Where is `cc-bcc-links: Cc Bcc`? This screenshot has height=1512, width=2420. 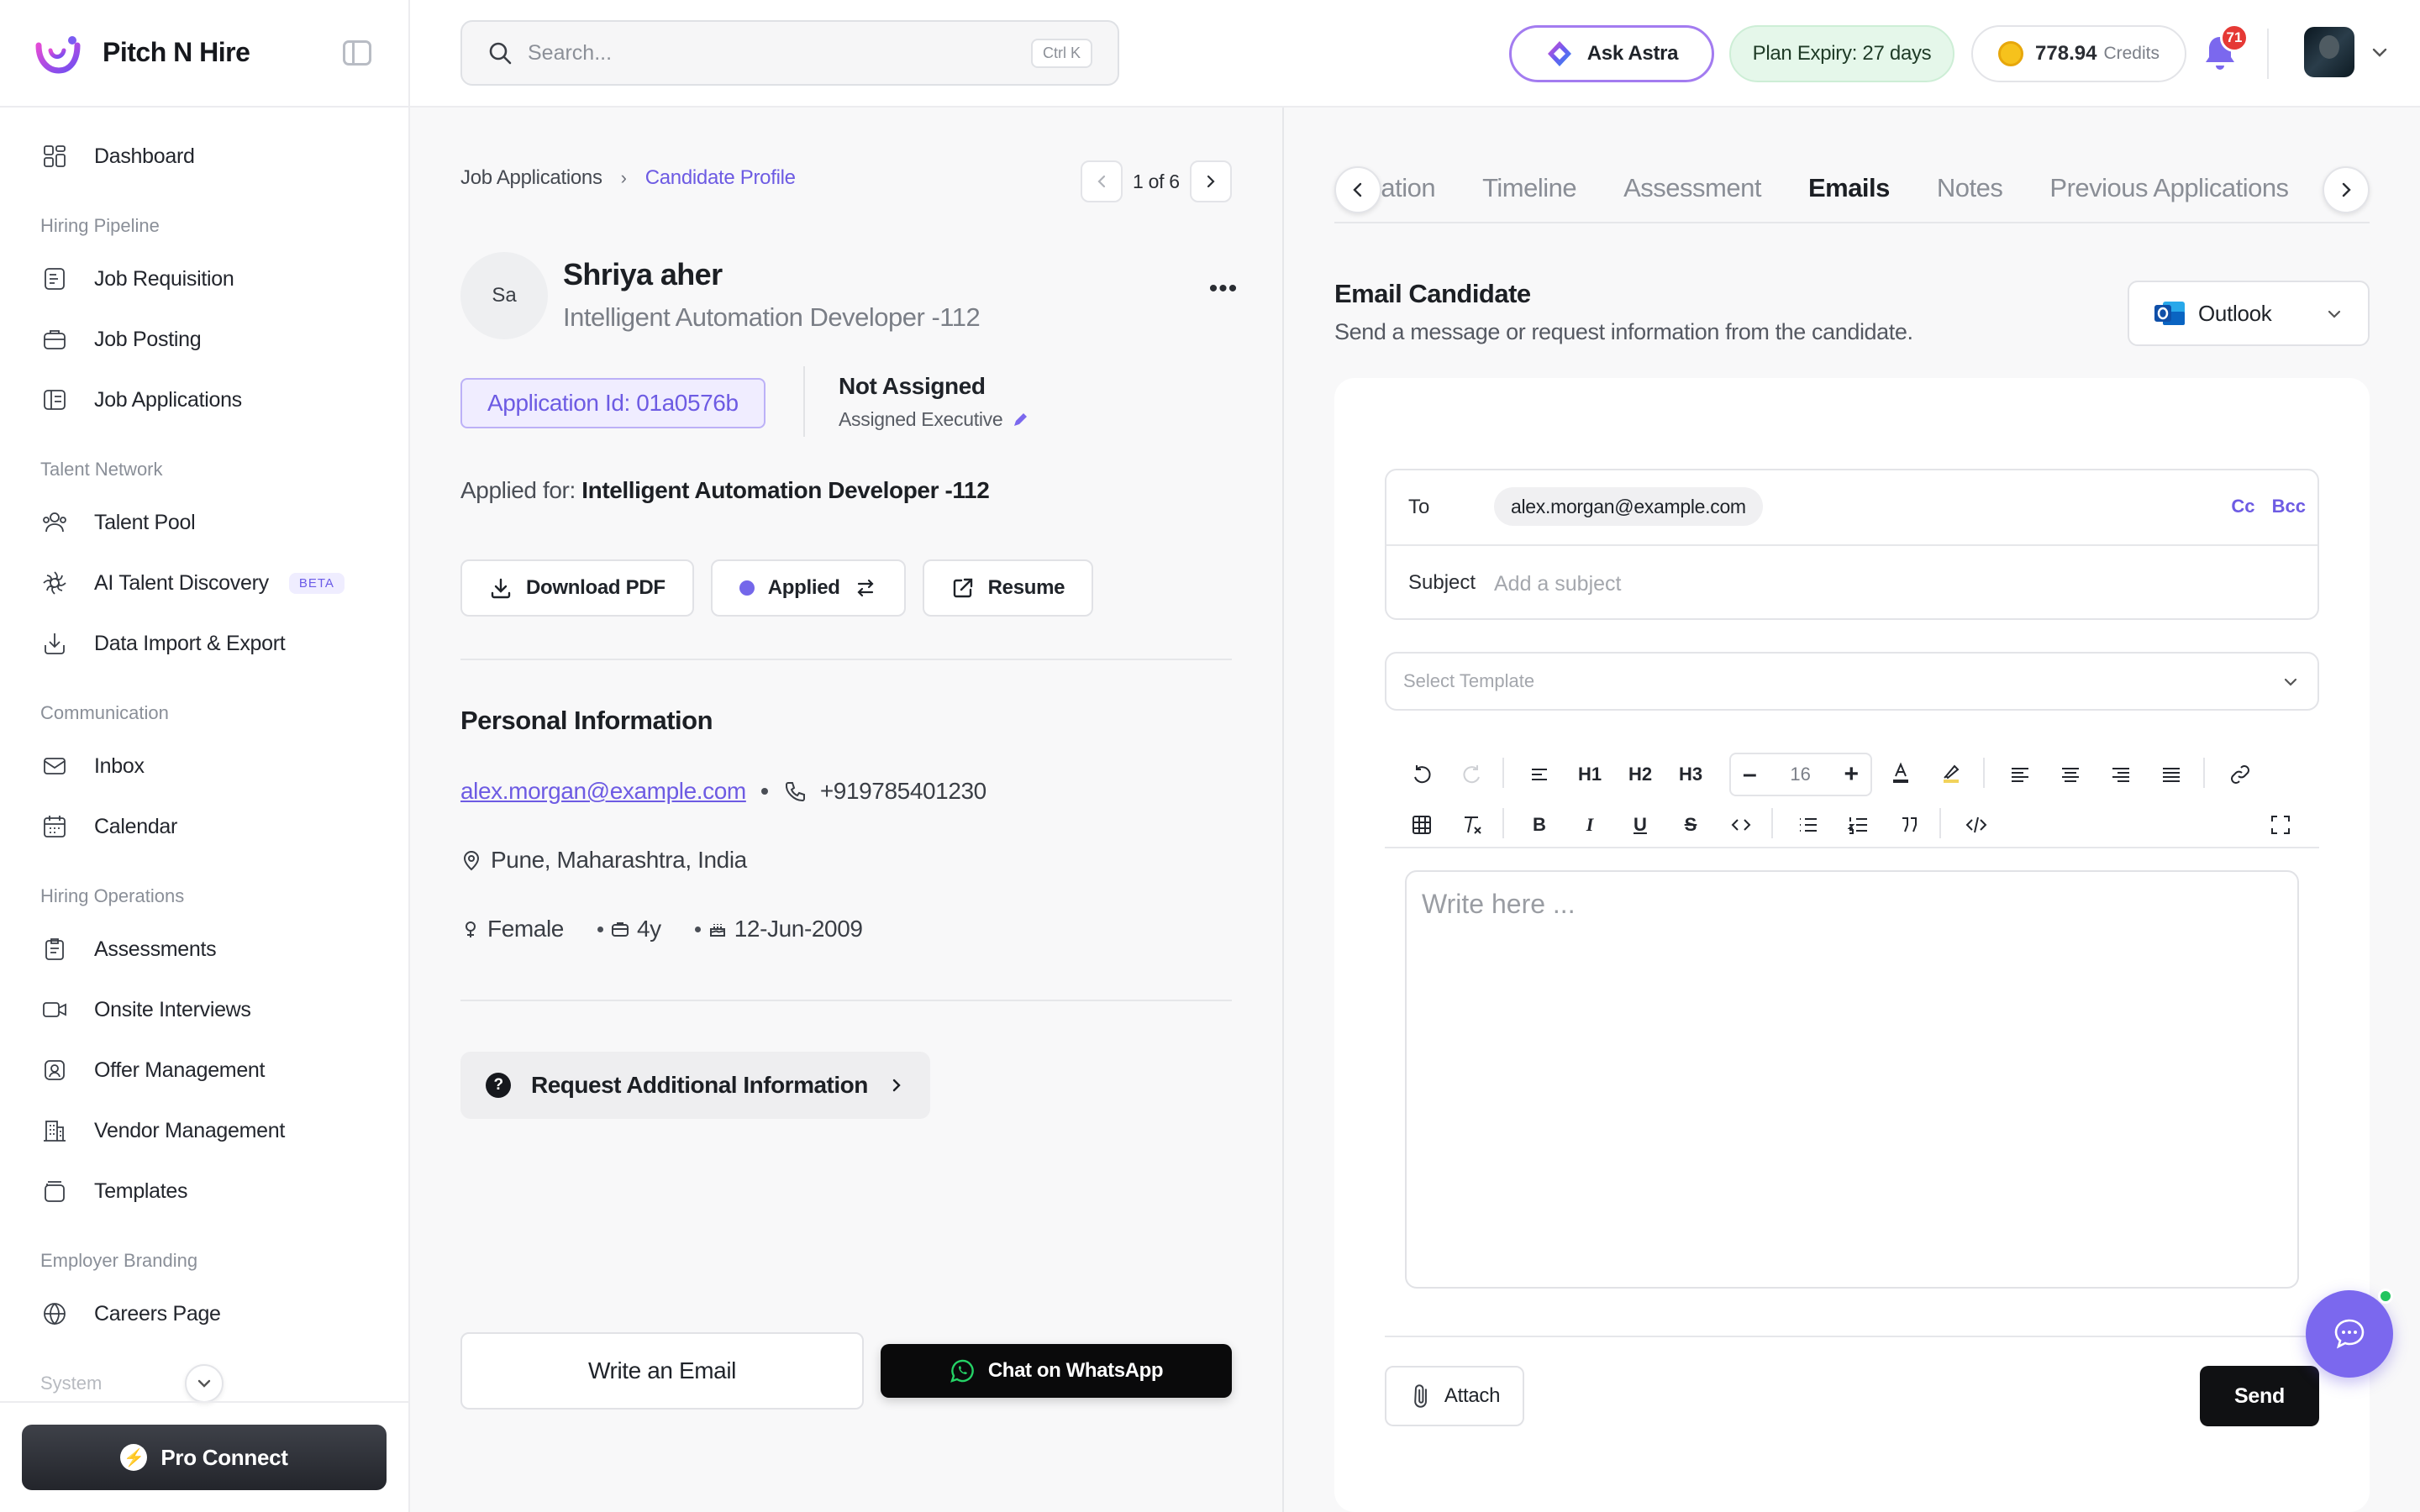
cc-bcc-links: Cc Bcc is located at coordinates (2263, 506).